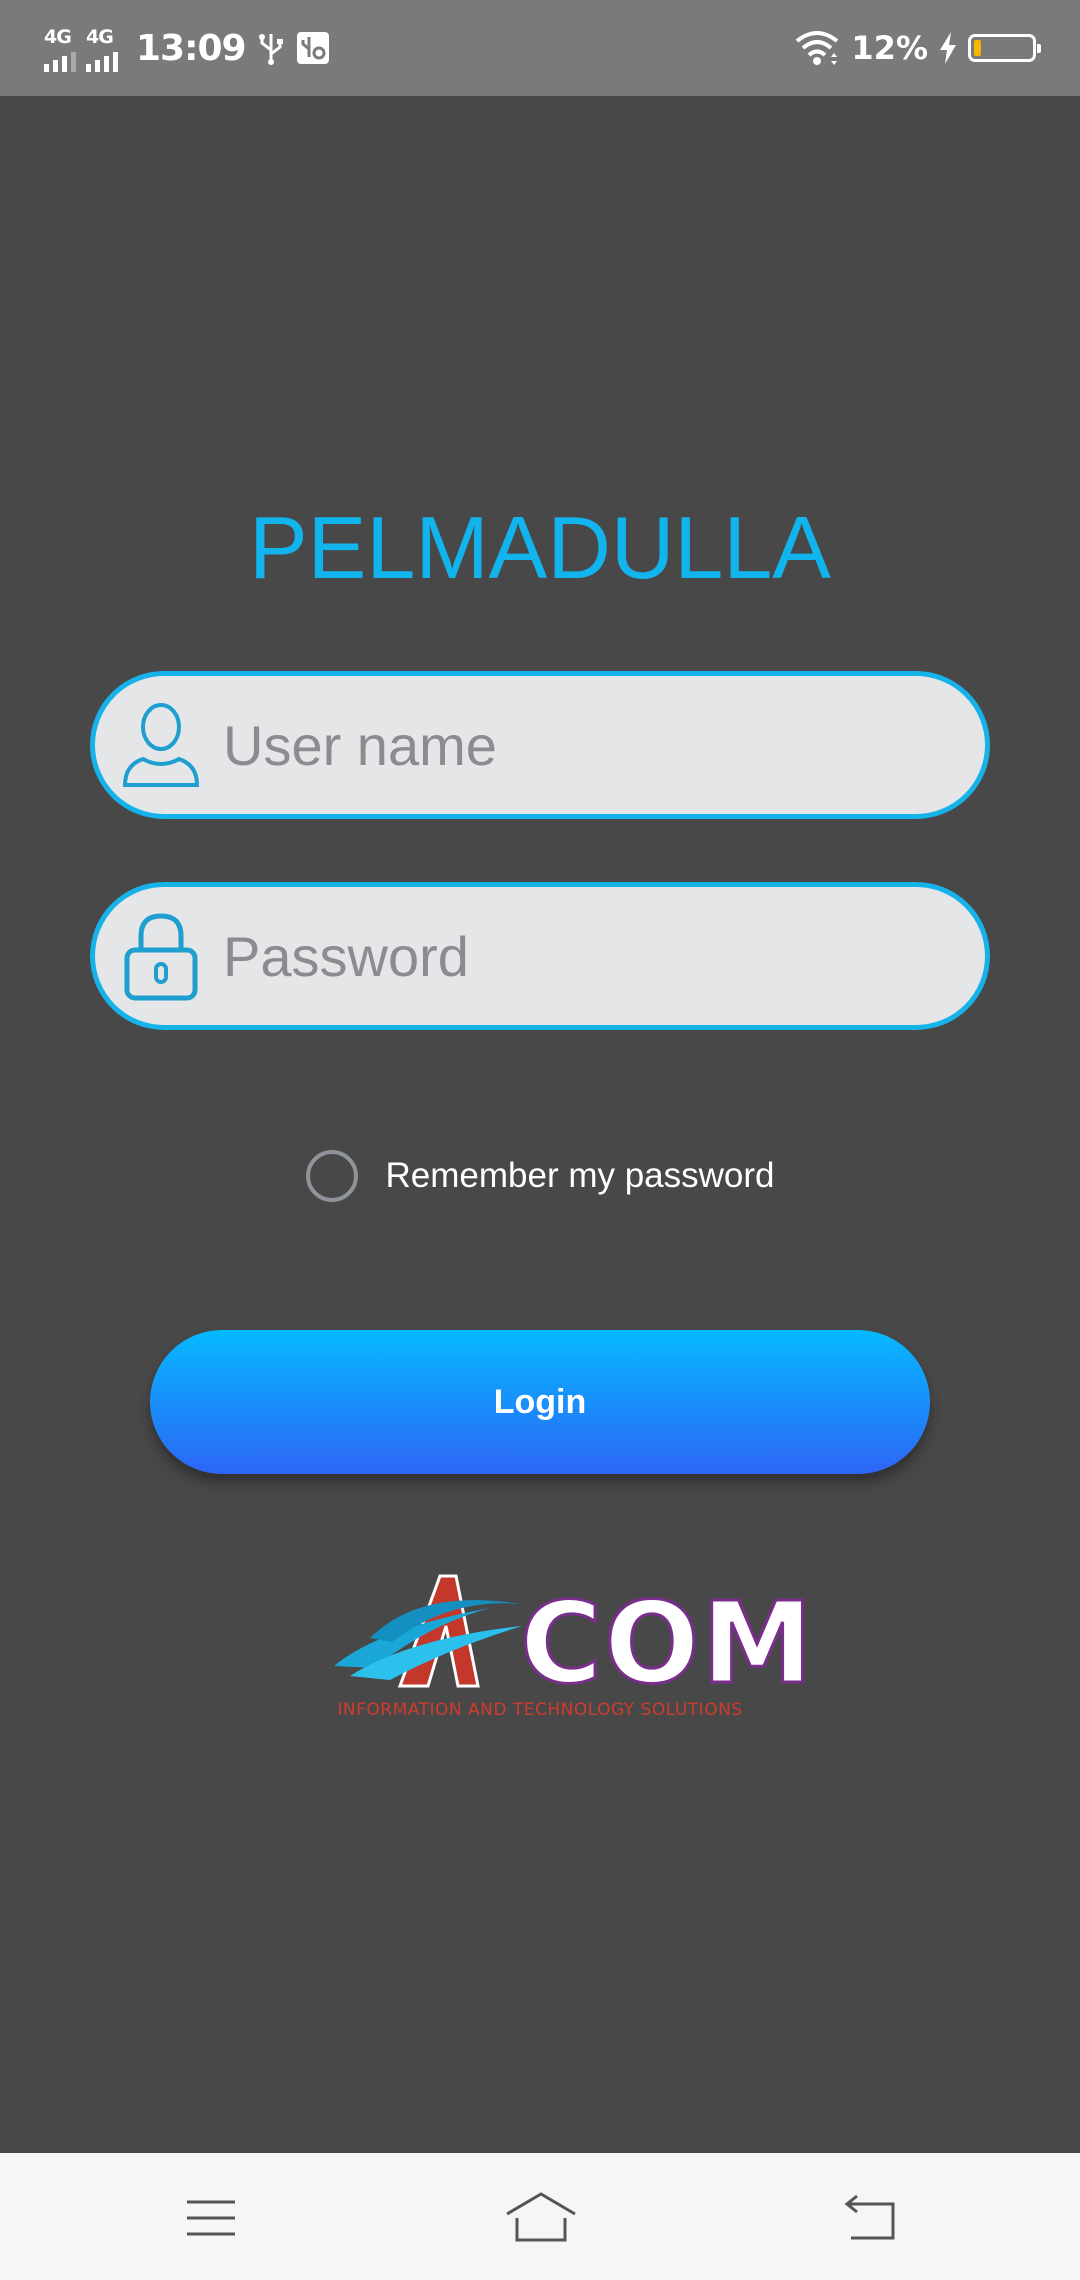  I want to click on battery-level-fill, so click(977, 48).